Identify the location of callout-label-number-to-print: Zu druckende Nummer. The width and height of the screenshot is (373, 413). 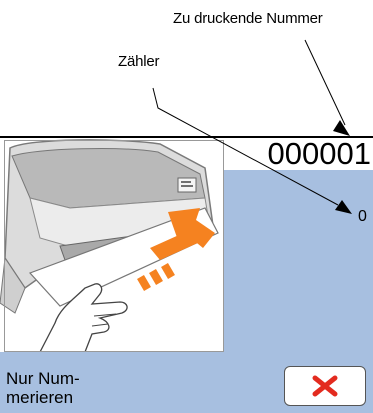
(248, 18).